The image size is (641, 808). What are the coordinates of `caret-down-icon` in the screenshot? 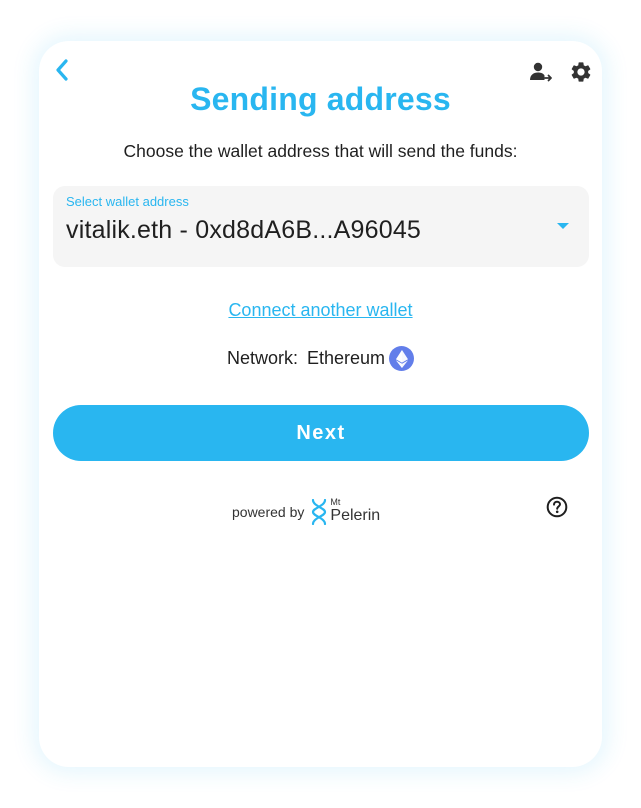 It's located at (563, 226).